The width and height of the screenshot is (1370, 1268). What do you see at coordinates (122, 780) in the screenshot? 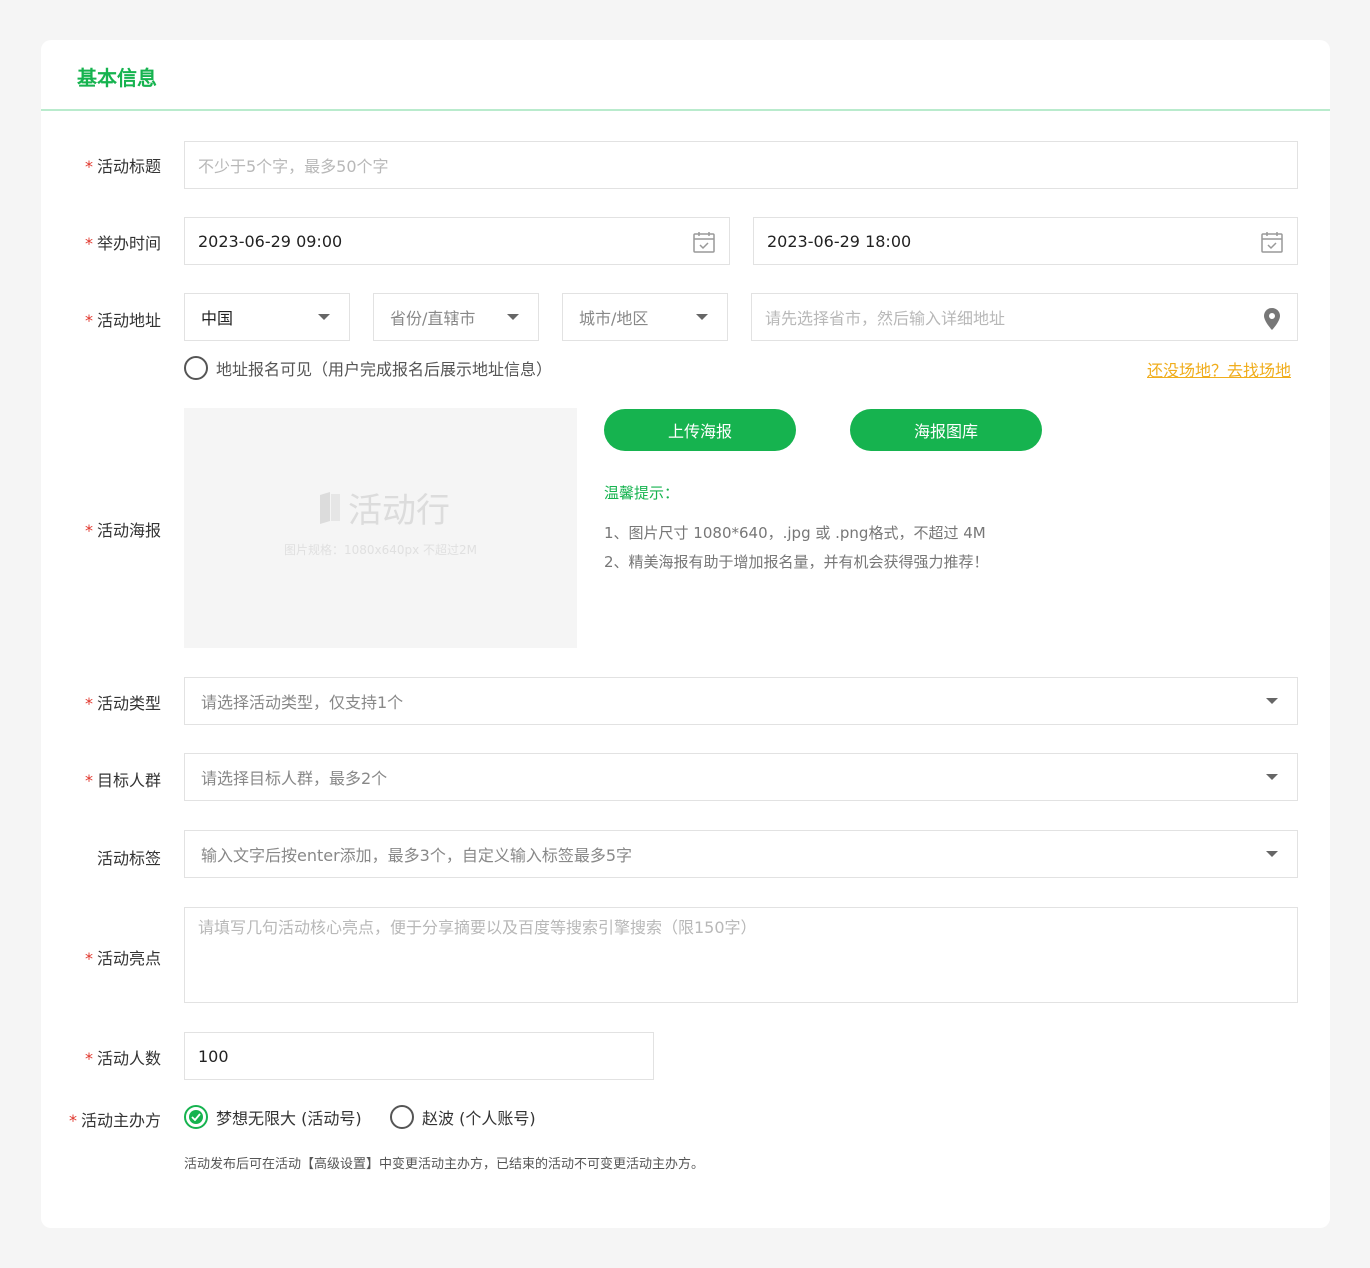
I see `audience-label: * 目标人群` at bounding box center [122, 780].